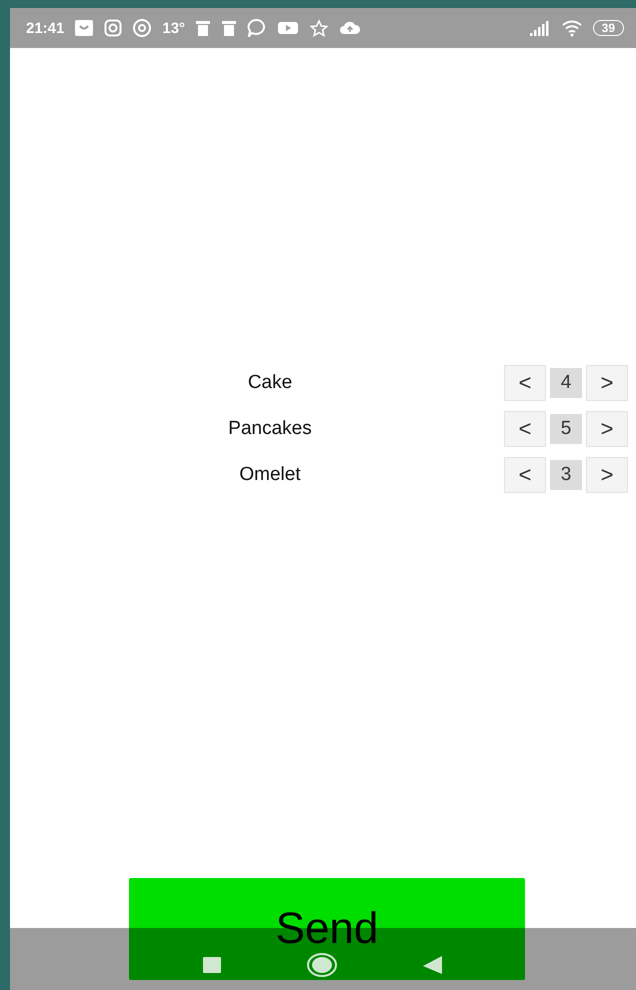 This screenshot has height=990, width=636. What do you see at coordinates (270, 383) in the screenshot?
I see `item-name: Cake` at bounding box center [270, 383].